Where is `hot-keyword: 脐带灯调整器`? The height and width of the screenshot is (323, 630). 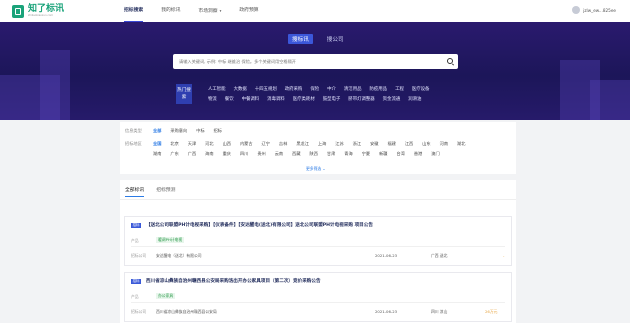
hot-keyword: 脐带灯调整器 is located at coordinates (361, 99).